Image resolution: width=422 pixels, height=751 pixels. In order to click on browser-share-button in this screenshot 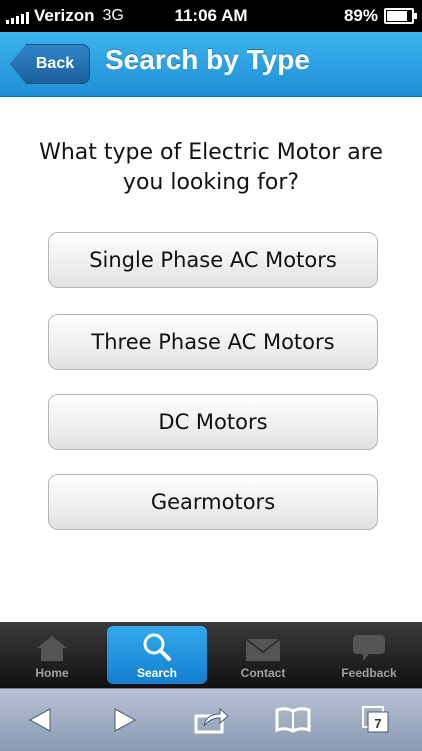, I will do `click(212, 720)`.